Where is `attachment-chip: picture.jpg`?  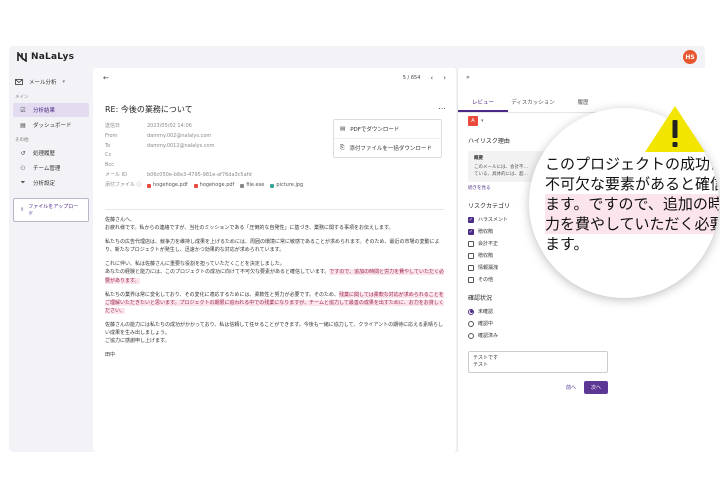 attachment-chip: picture.jpg is located at coordinates (286, 186).